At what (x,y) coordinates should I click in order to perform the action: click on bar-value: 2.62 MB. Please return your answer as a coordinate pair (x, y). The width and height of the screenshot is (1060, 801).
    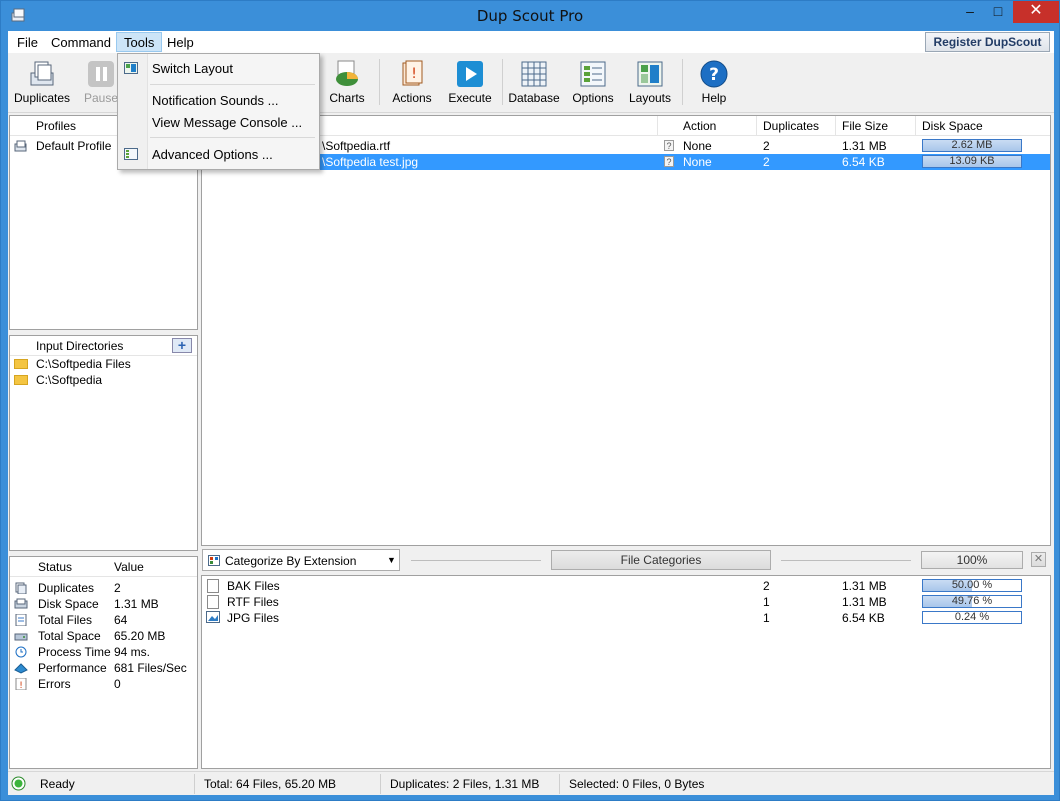
    Looking at the image, I should click on (972, 145).